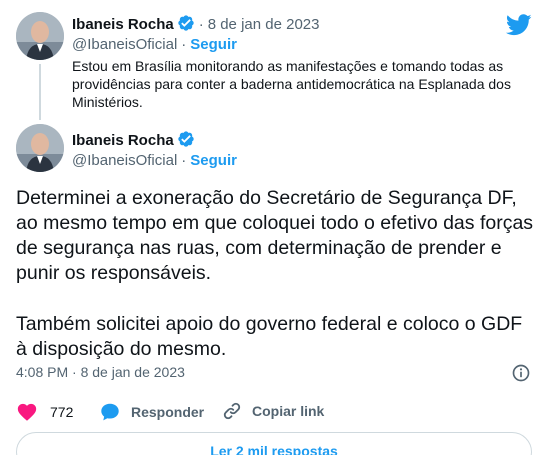 This screenshot has height=455, width=546. I want to click on parent-avatar, so click(40, 36).